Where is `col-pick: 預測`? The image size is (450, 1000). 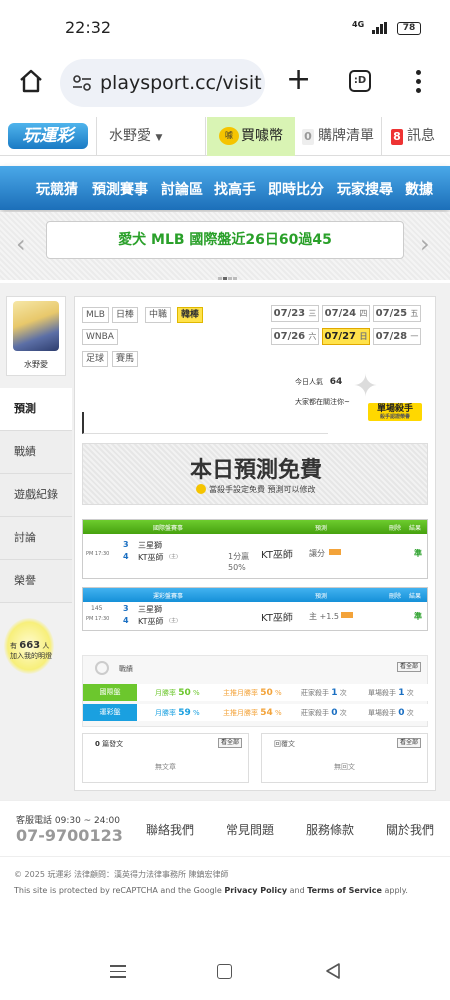 col-pick: 預測 is located at coordinates (321, 596).